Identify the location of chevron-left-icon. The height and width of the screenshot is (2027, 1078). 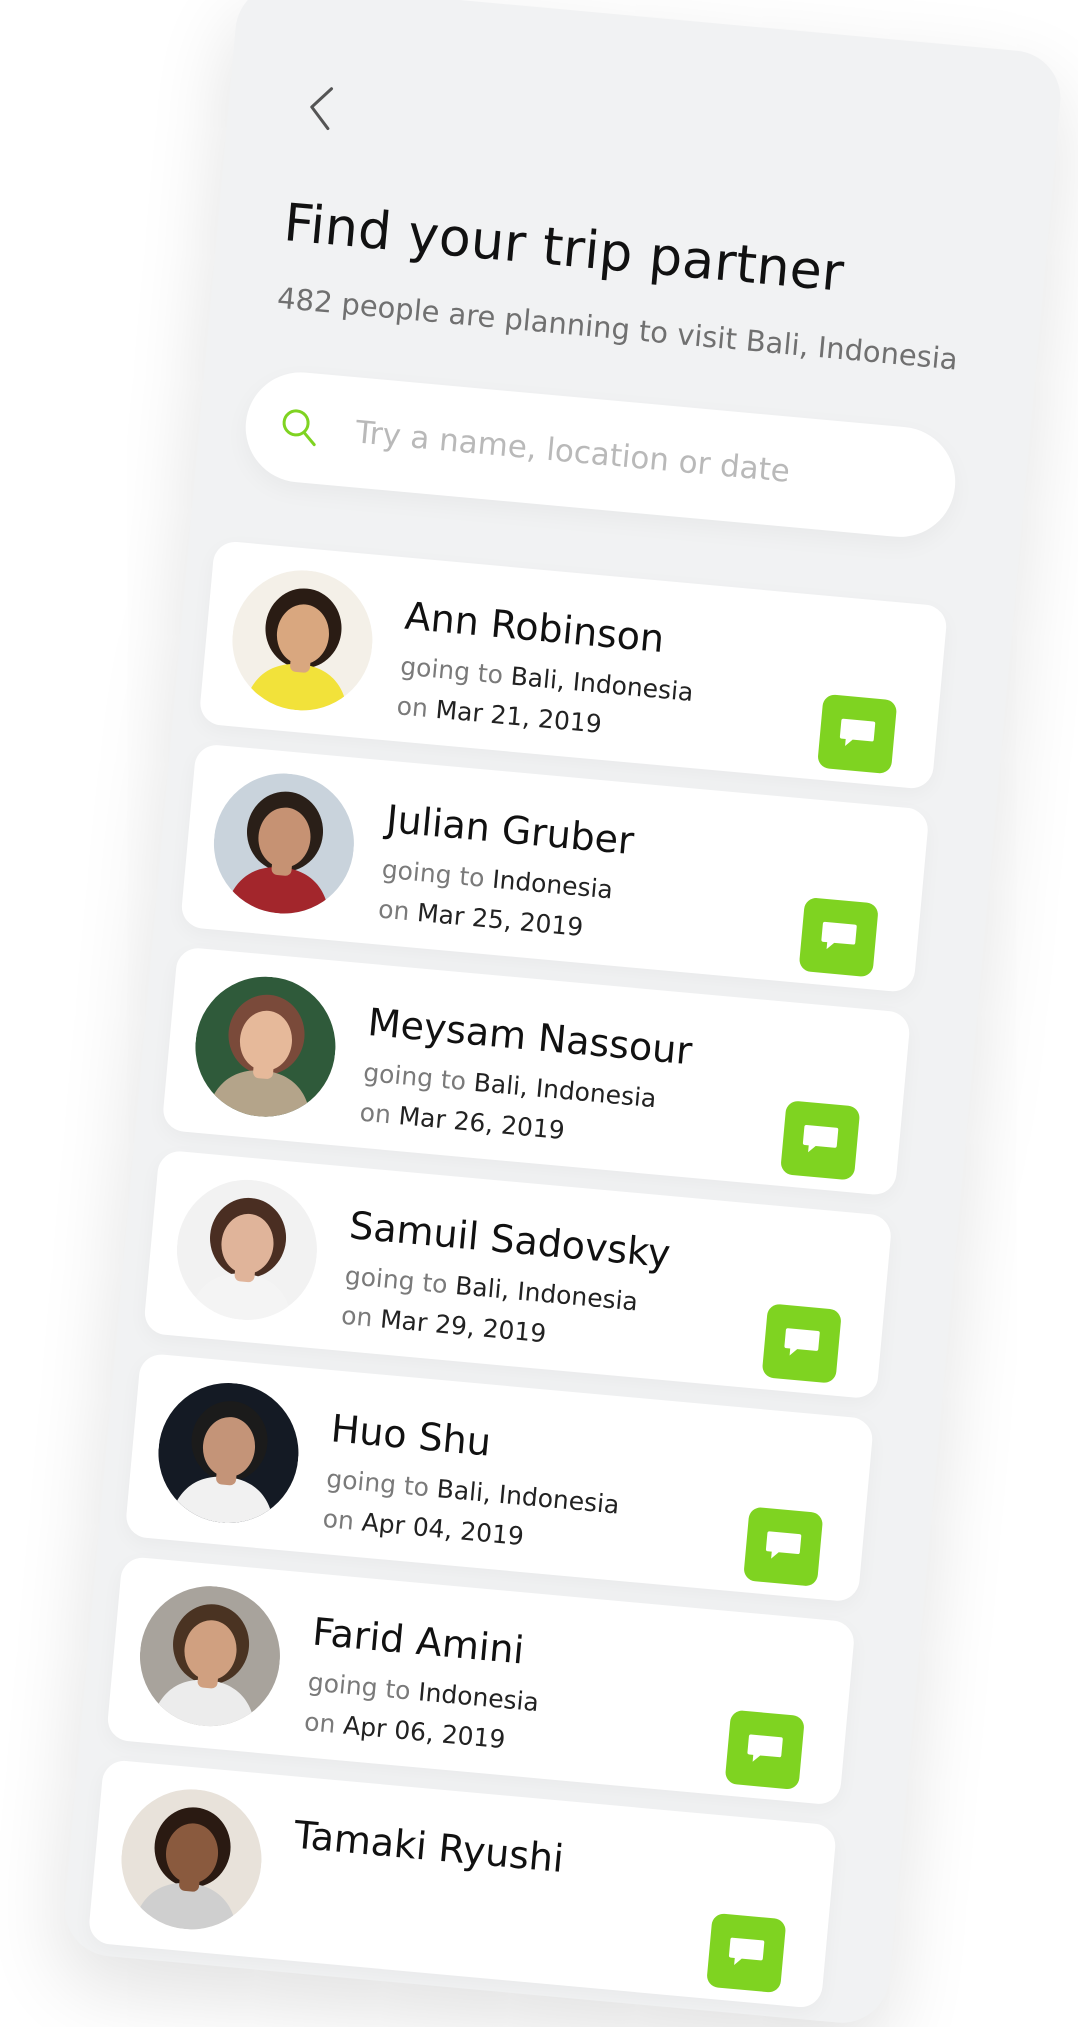
(322, 109).